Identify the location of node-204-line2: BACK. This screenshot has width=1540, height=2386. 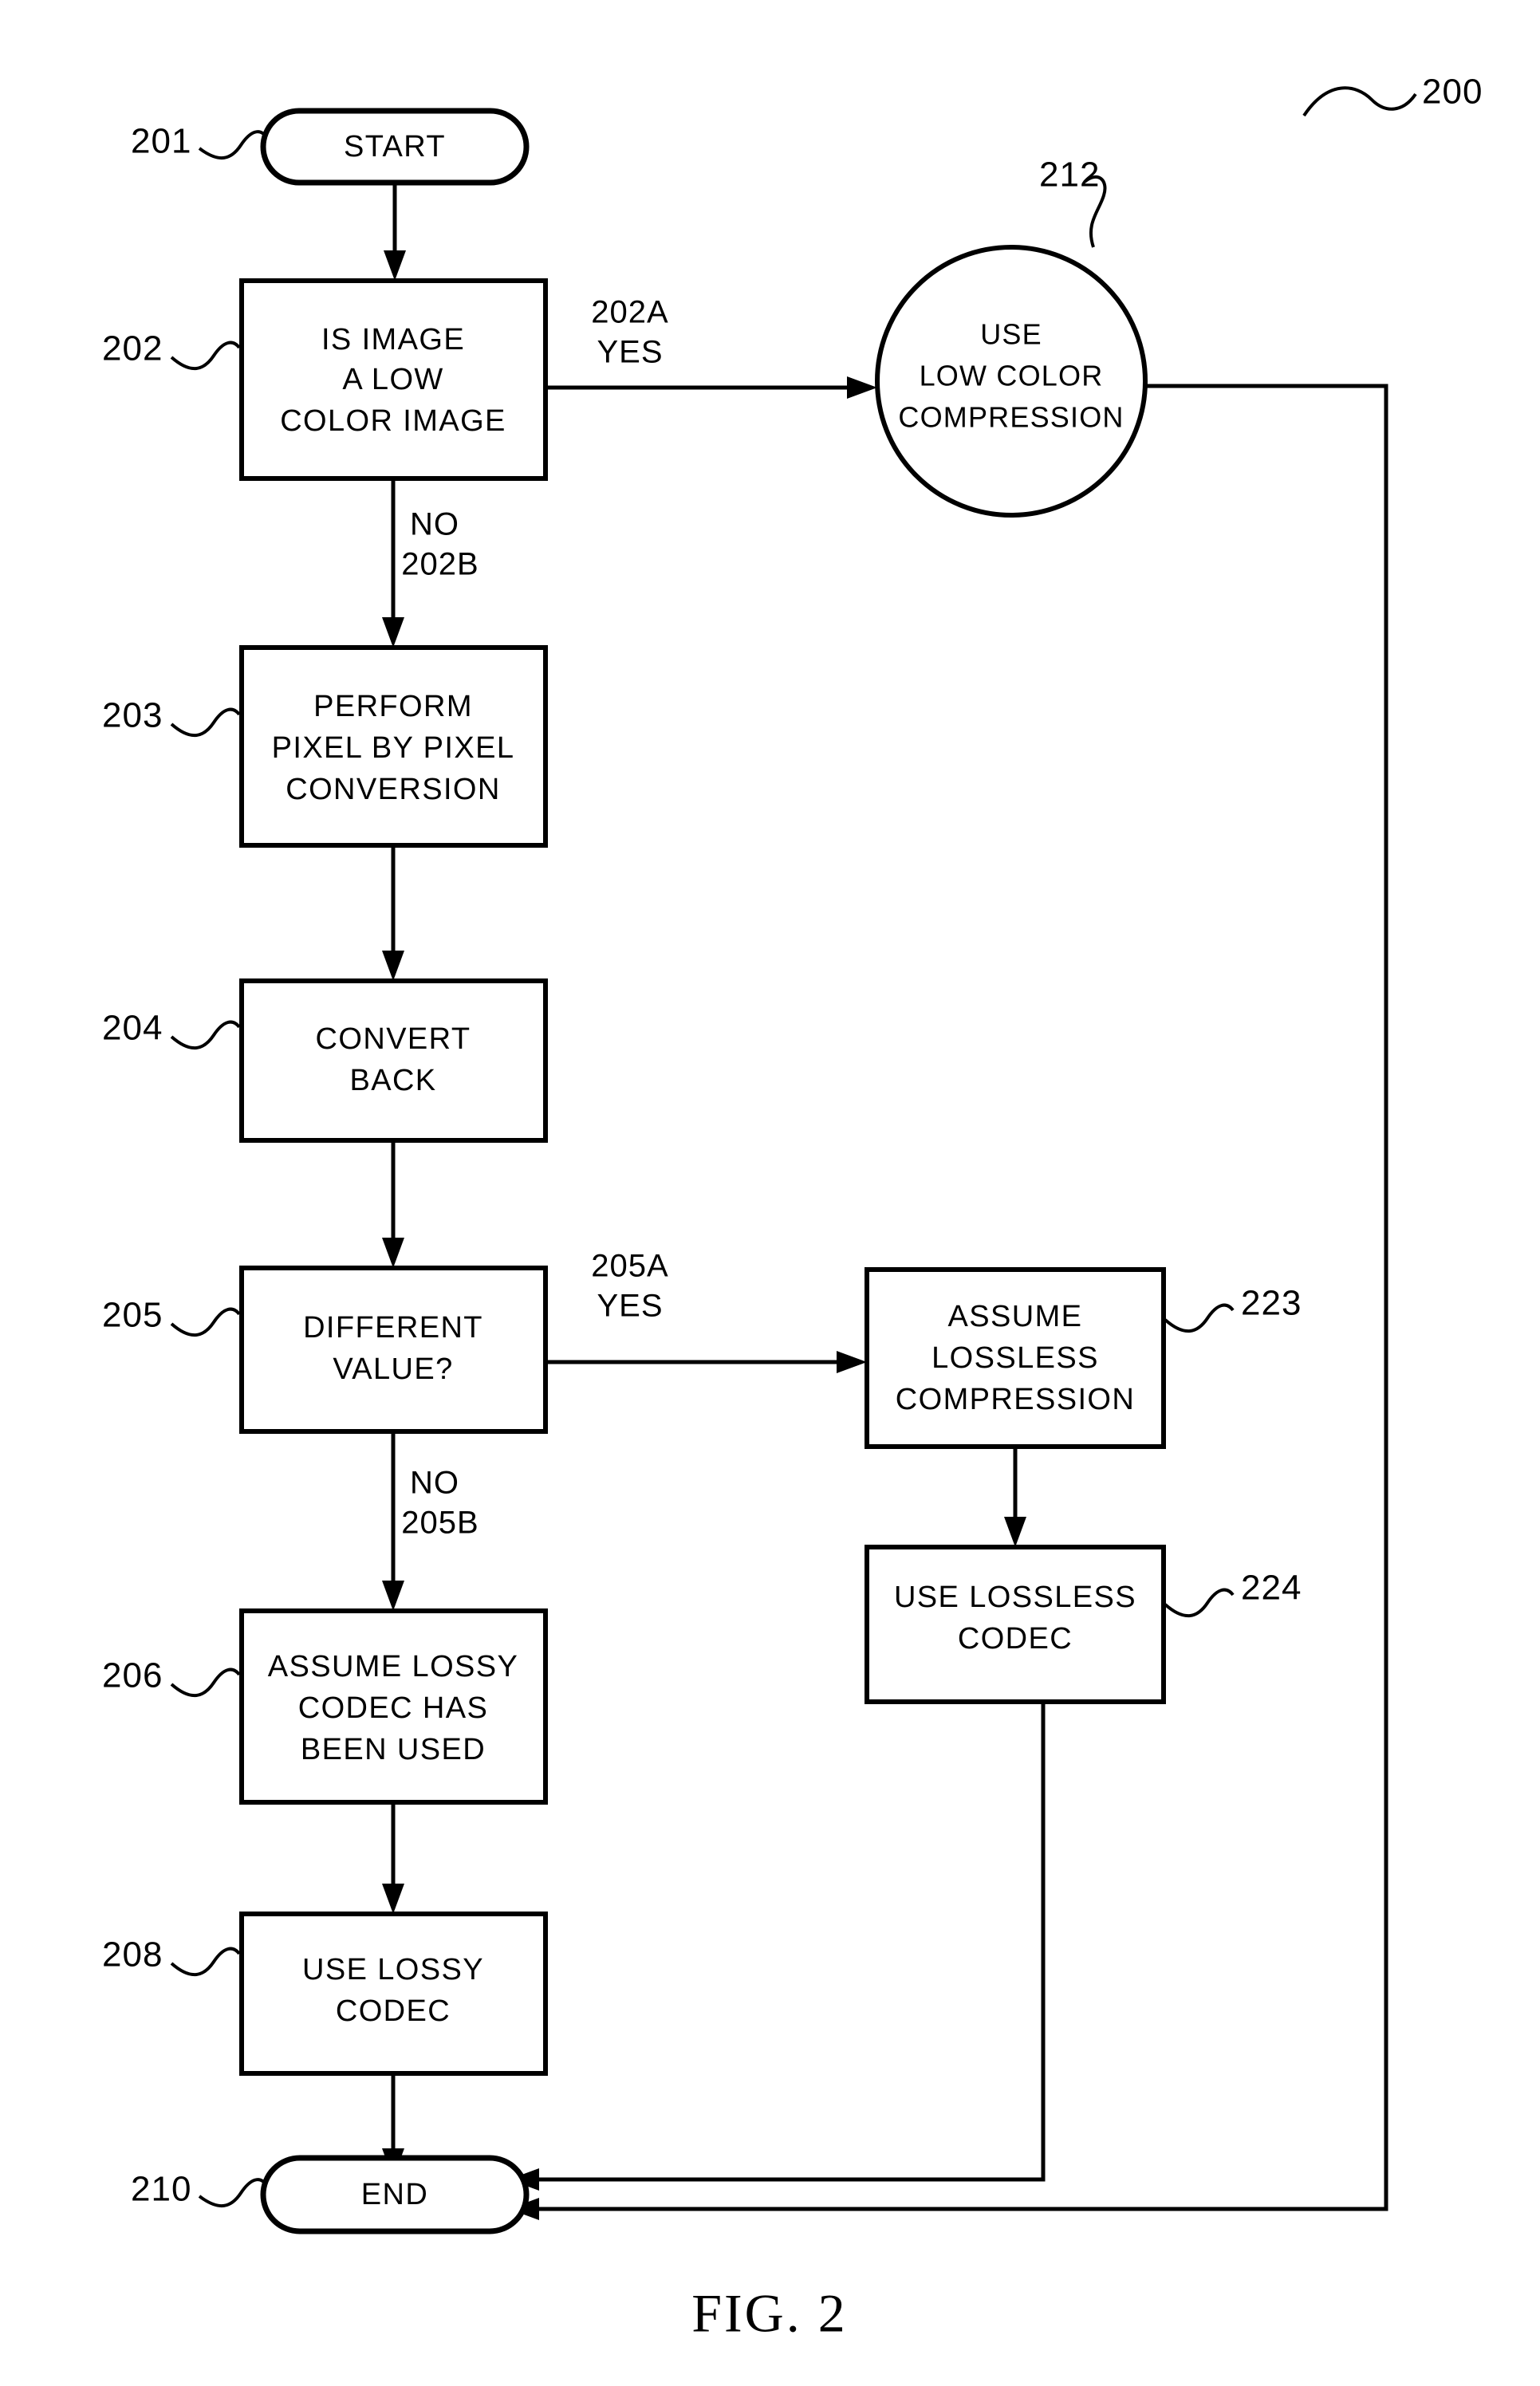
(392, 1081).